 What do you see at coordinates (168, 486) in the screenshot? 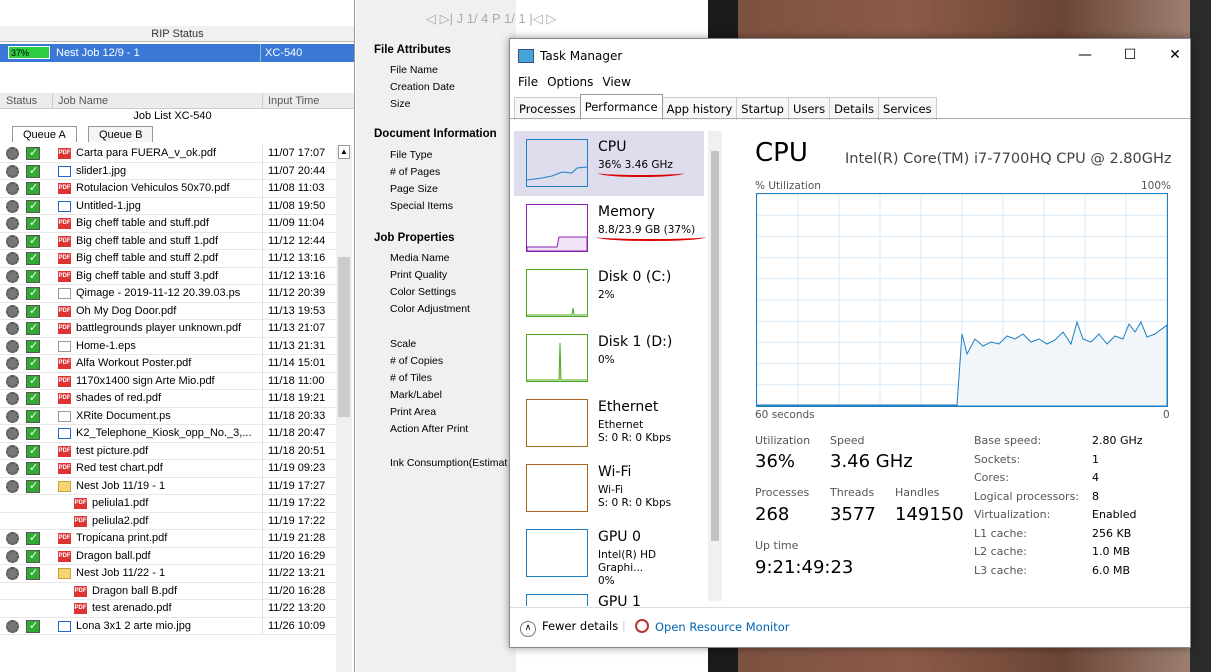
I see `job-row: Nest Job 11/19 - 1 11/19 17:27` at bounding box center [168, 486].